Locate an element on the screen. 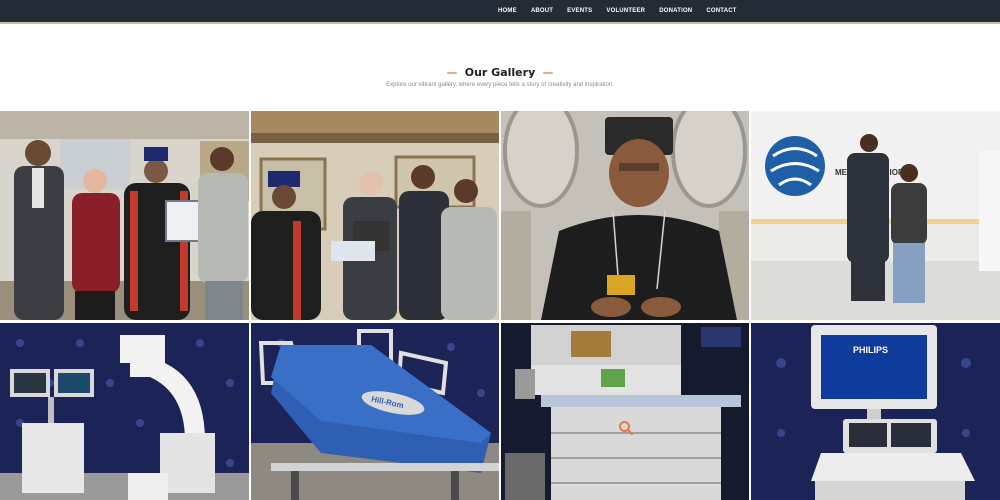 This screenshot has width=1000, height=500. page-title: Our Gallery is located at coordinates (500, 72).